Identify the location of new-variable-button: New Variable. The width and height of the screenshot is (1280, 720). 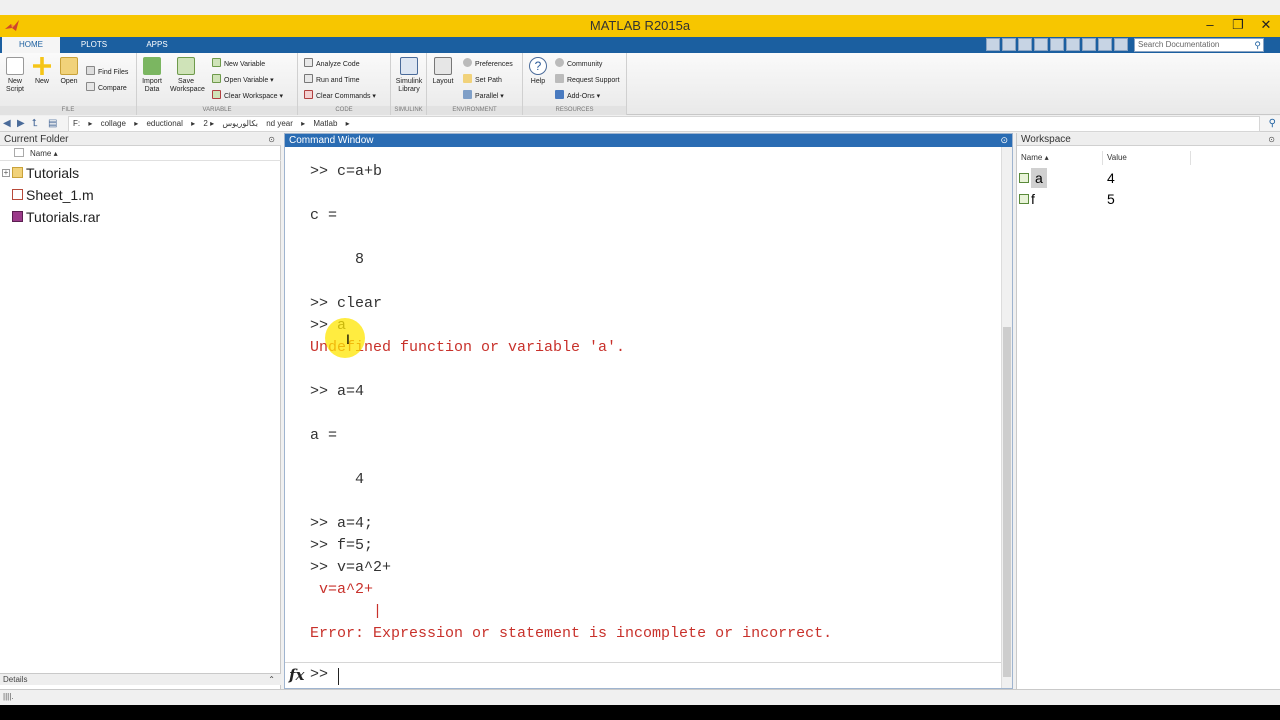
(238, 64).